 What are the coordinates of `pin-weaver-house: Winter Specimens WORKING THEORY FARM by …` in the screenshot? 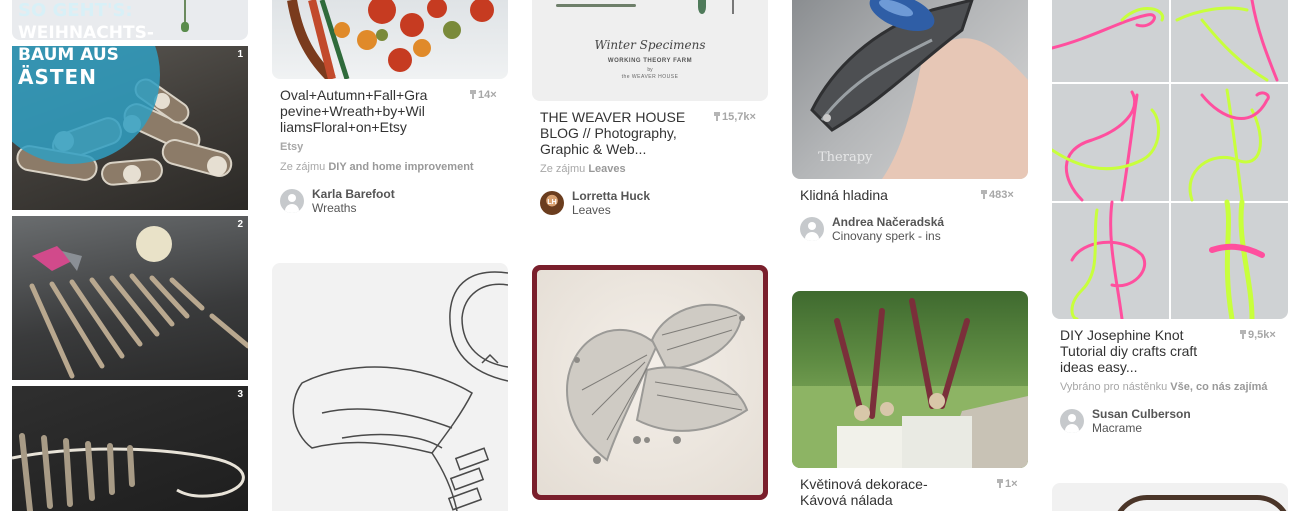 It's located at (650, 115).